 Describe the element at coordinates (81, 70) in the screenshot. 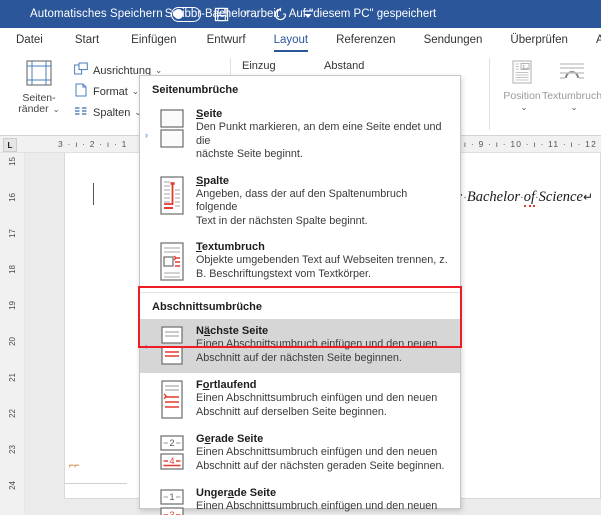

I see `orientation-icon` at that location.